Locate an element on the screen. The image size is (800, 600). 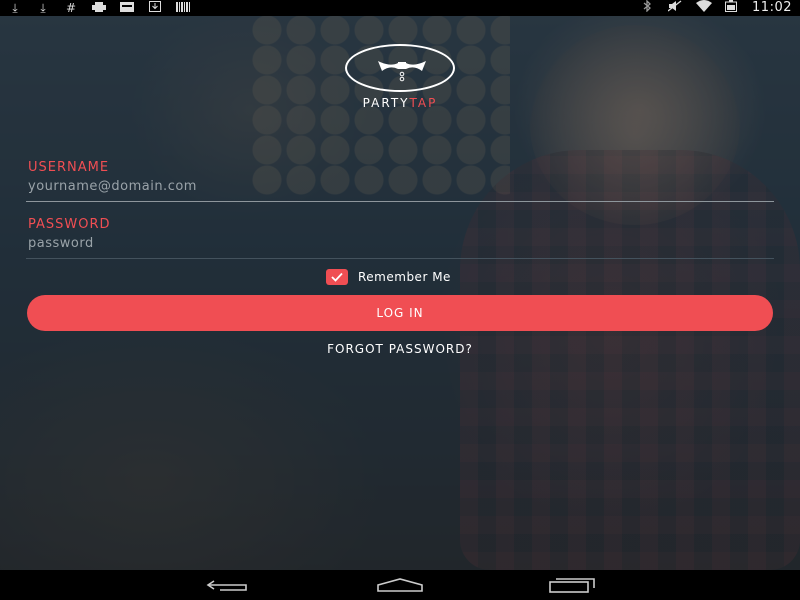
password-input is located at coordinates (400, 243).